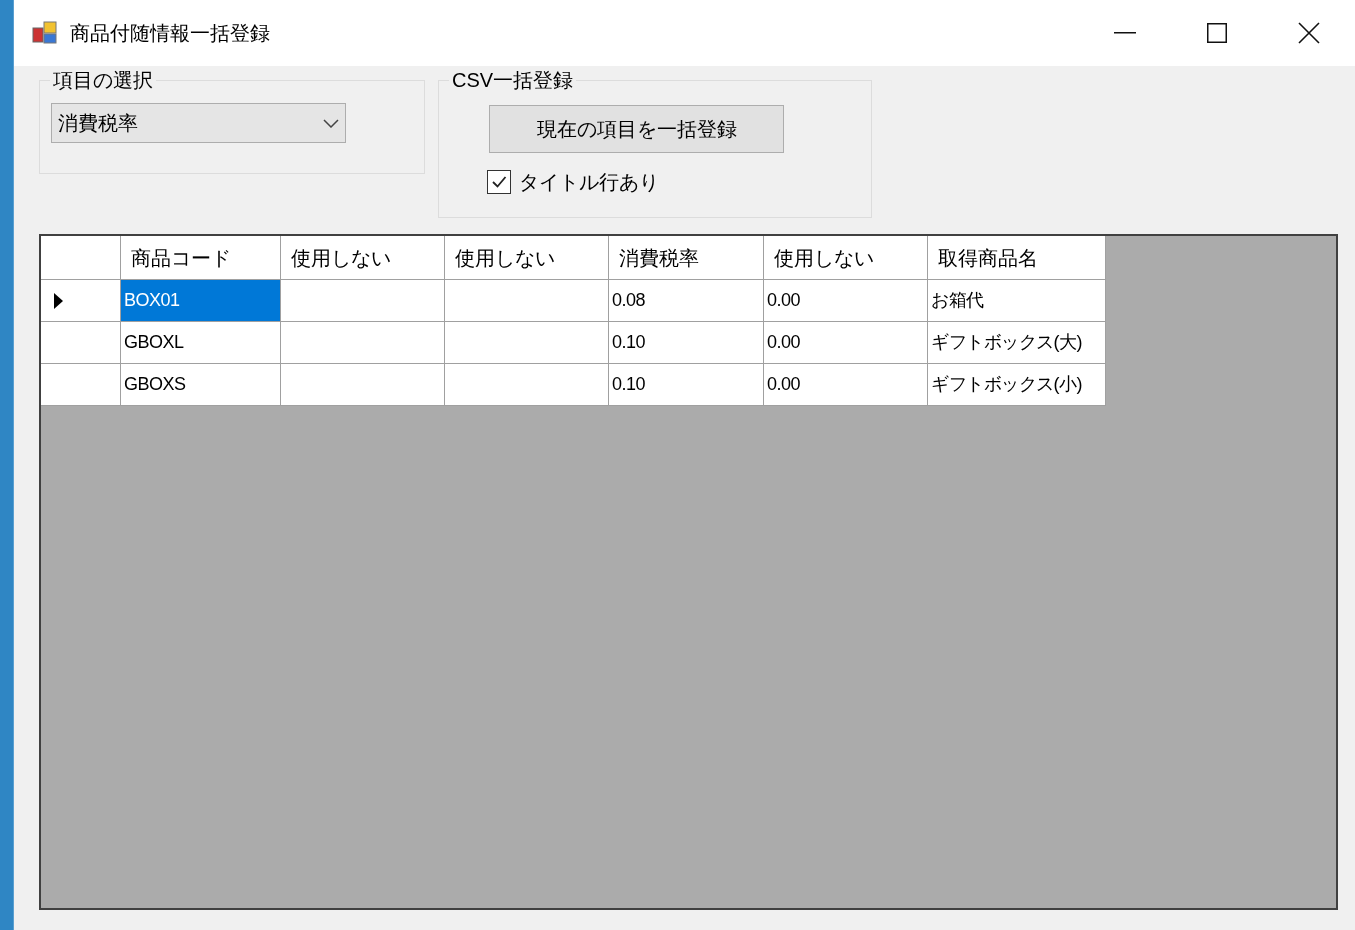 Image resolution: width=1355 pixels, height=930 pixels. What do you see at coordinates (1017, 343) in the screenshot?
I see `table-cell: ギフトボックス(大)` at bounding box center [1017, 343].